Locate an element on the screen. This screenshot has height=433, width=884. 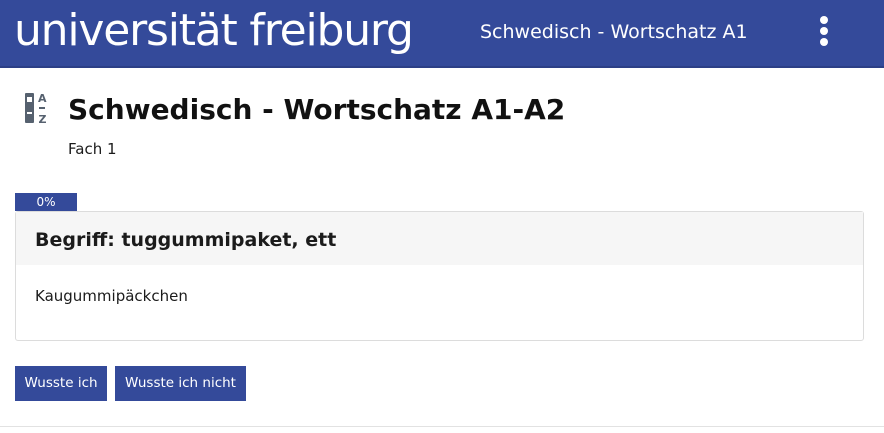
did-not-know-button: Wusste ich nicht is located at coordinates (180, 383).